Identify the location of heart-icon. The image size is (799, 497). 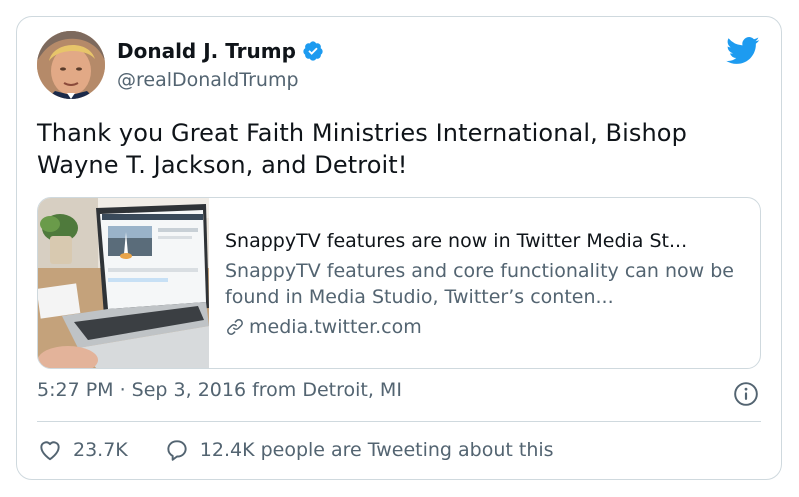
(50, 451).